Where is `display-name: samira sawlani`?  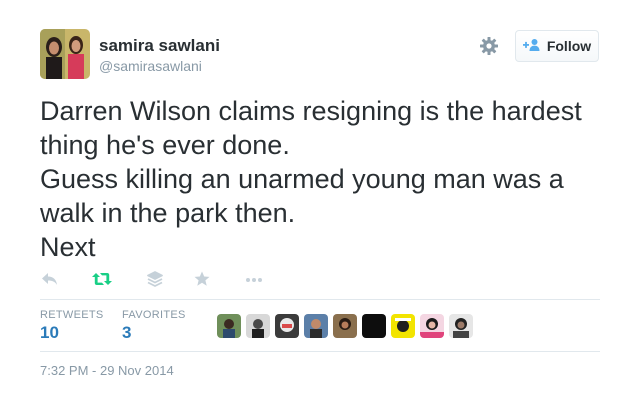
display-name: samira sawlani is located at coordinates (159, 46).